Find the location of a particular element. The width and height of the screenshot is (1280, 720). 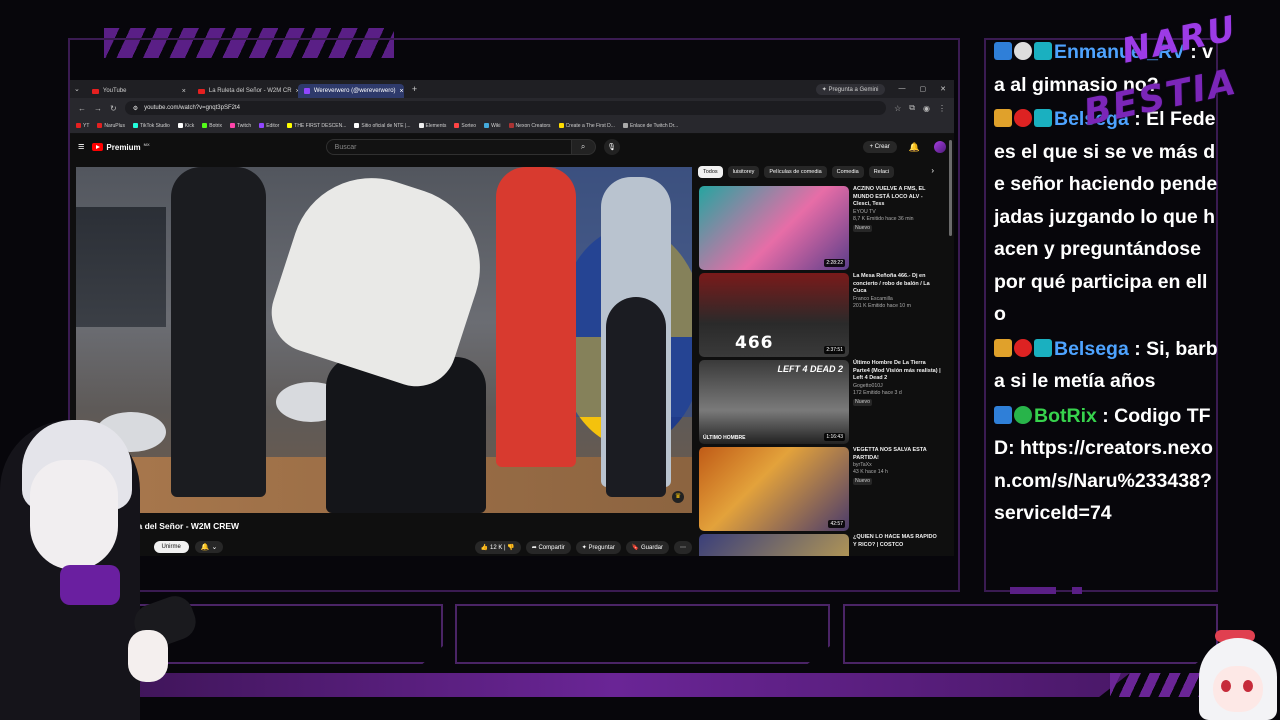

moderator-badge-icon is located at coordinates (1003, 51).